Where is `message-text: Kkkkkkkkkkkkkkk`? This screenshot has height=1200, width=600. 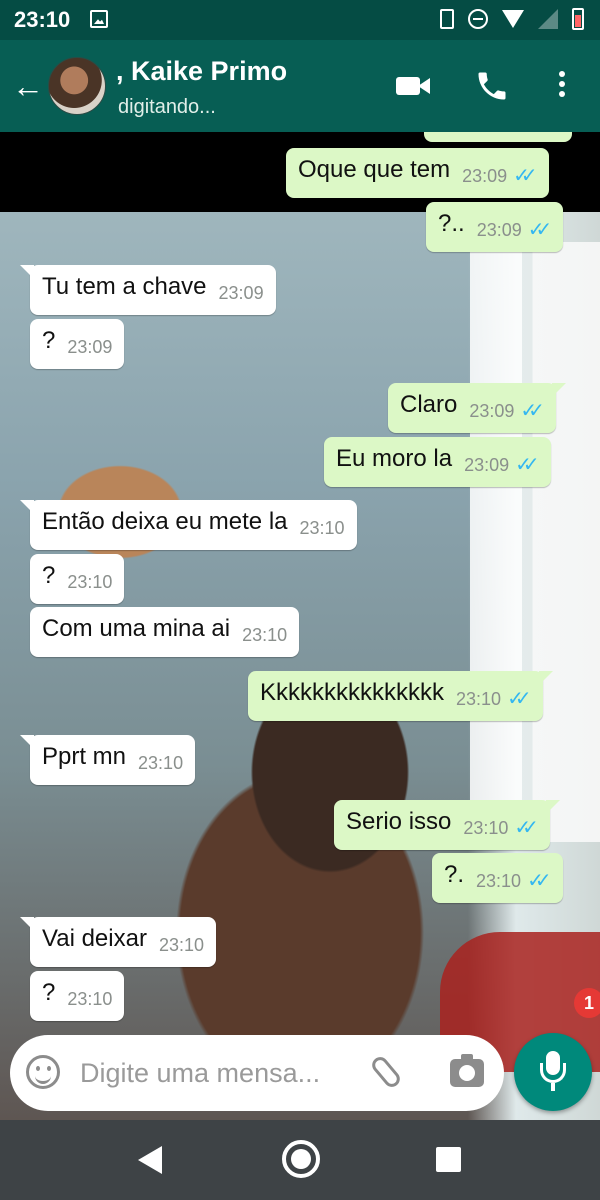
message-text: Kkkkkkkkkkkkkkk is located at coordinates (352, 692).